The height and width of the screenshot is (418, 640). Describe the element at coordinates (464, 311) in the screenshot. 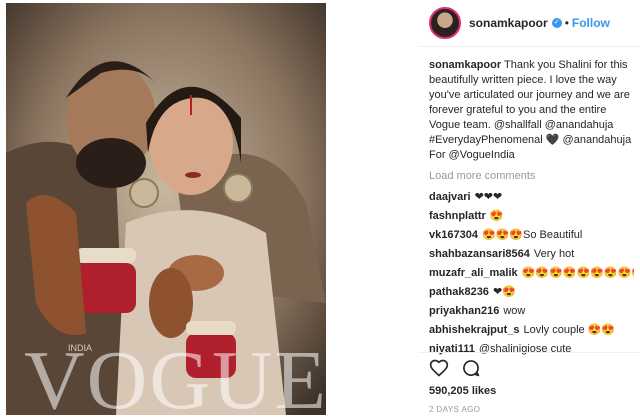

I see `comment-username: priyakhan216` at that location.